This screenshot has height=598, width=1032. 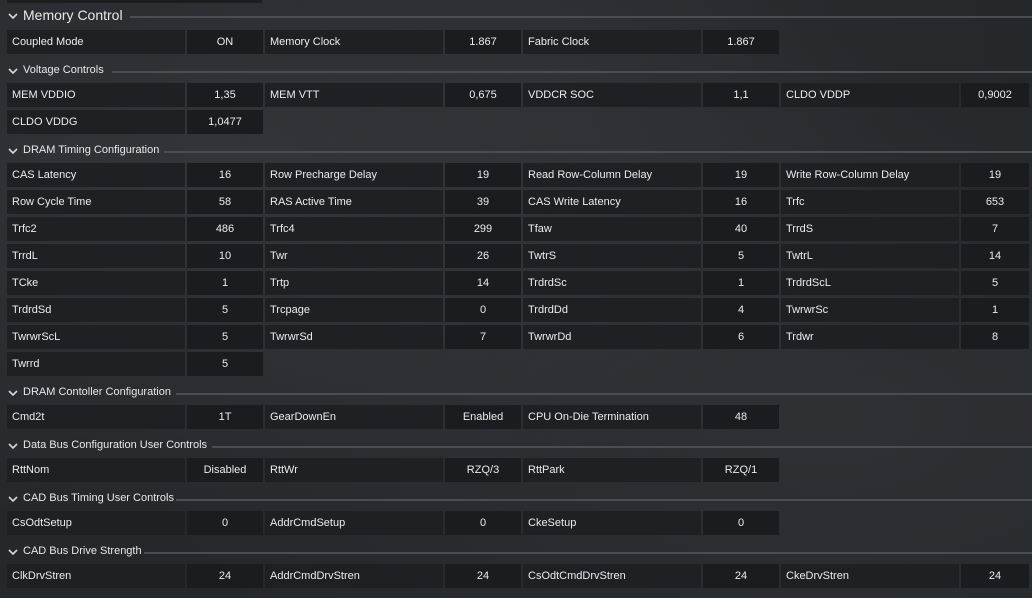 I want to click on section-data-bus: Data Bus Configuration User Controls, so click(x=516, y=447).